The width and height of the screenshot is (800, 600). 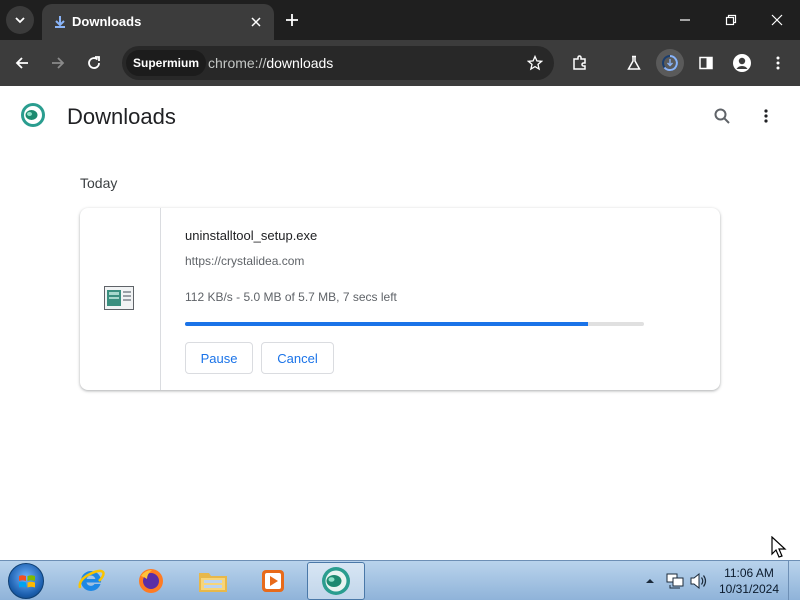 I want to click on windows-logo-icon, so click(x=27, y=581).